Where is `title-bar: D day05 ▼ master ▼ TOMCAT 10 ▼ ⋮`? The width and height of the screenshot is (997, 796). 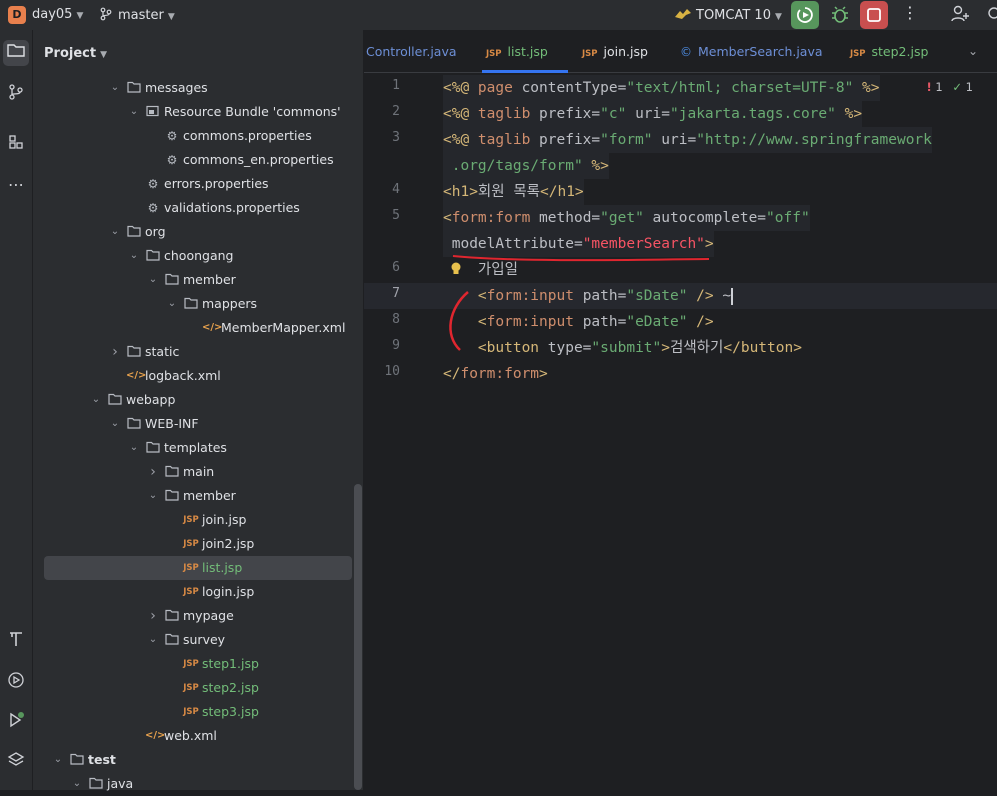 title-bar: D day05 ▼ master ▼ TOMCAT 10 ▼ ⋮ is located at coordinates (498, 15).